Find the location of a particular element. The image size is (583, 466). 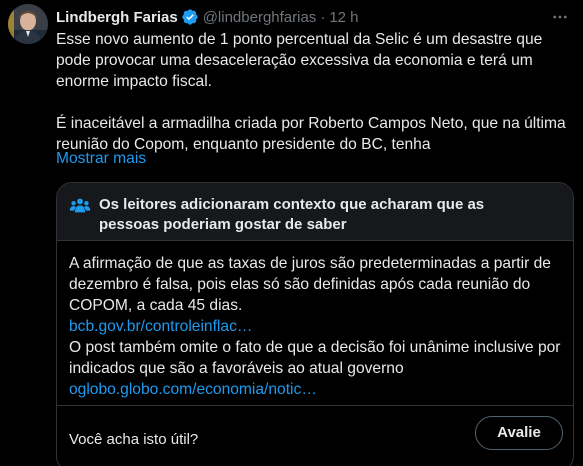

tweet-header: Lindbergh Farias @lindberghfarias · 12 h is located at coordinates (313, 17).